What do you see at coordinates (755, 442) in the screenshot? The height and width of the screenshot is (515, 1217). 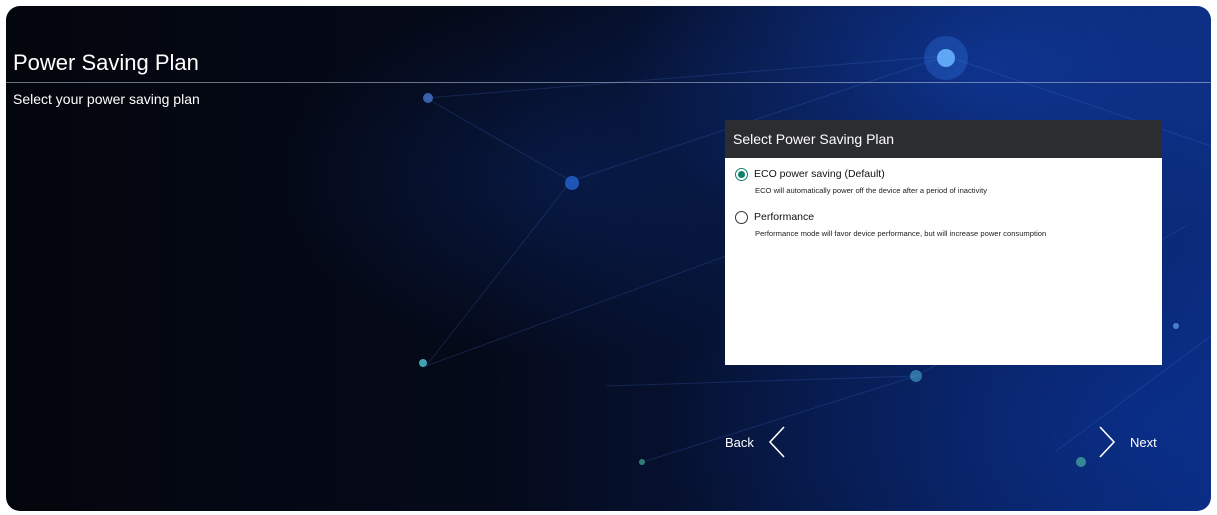 I see `back-button: Back` at bounding box center [755, 442].